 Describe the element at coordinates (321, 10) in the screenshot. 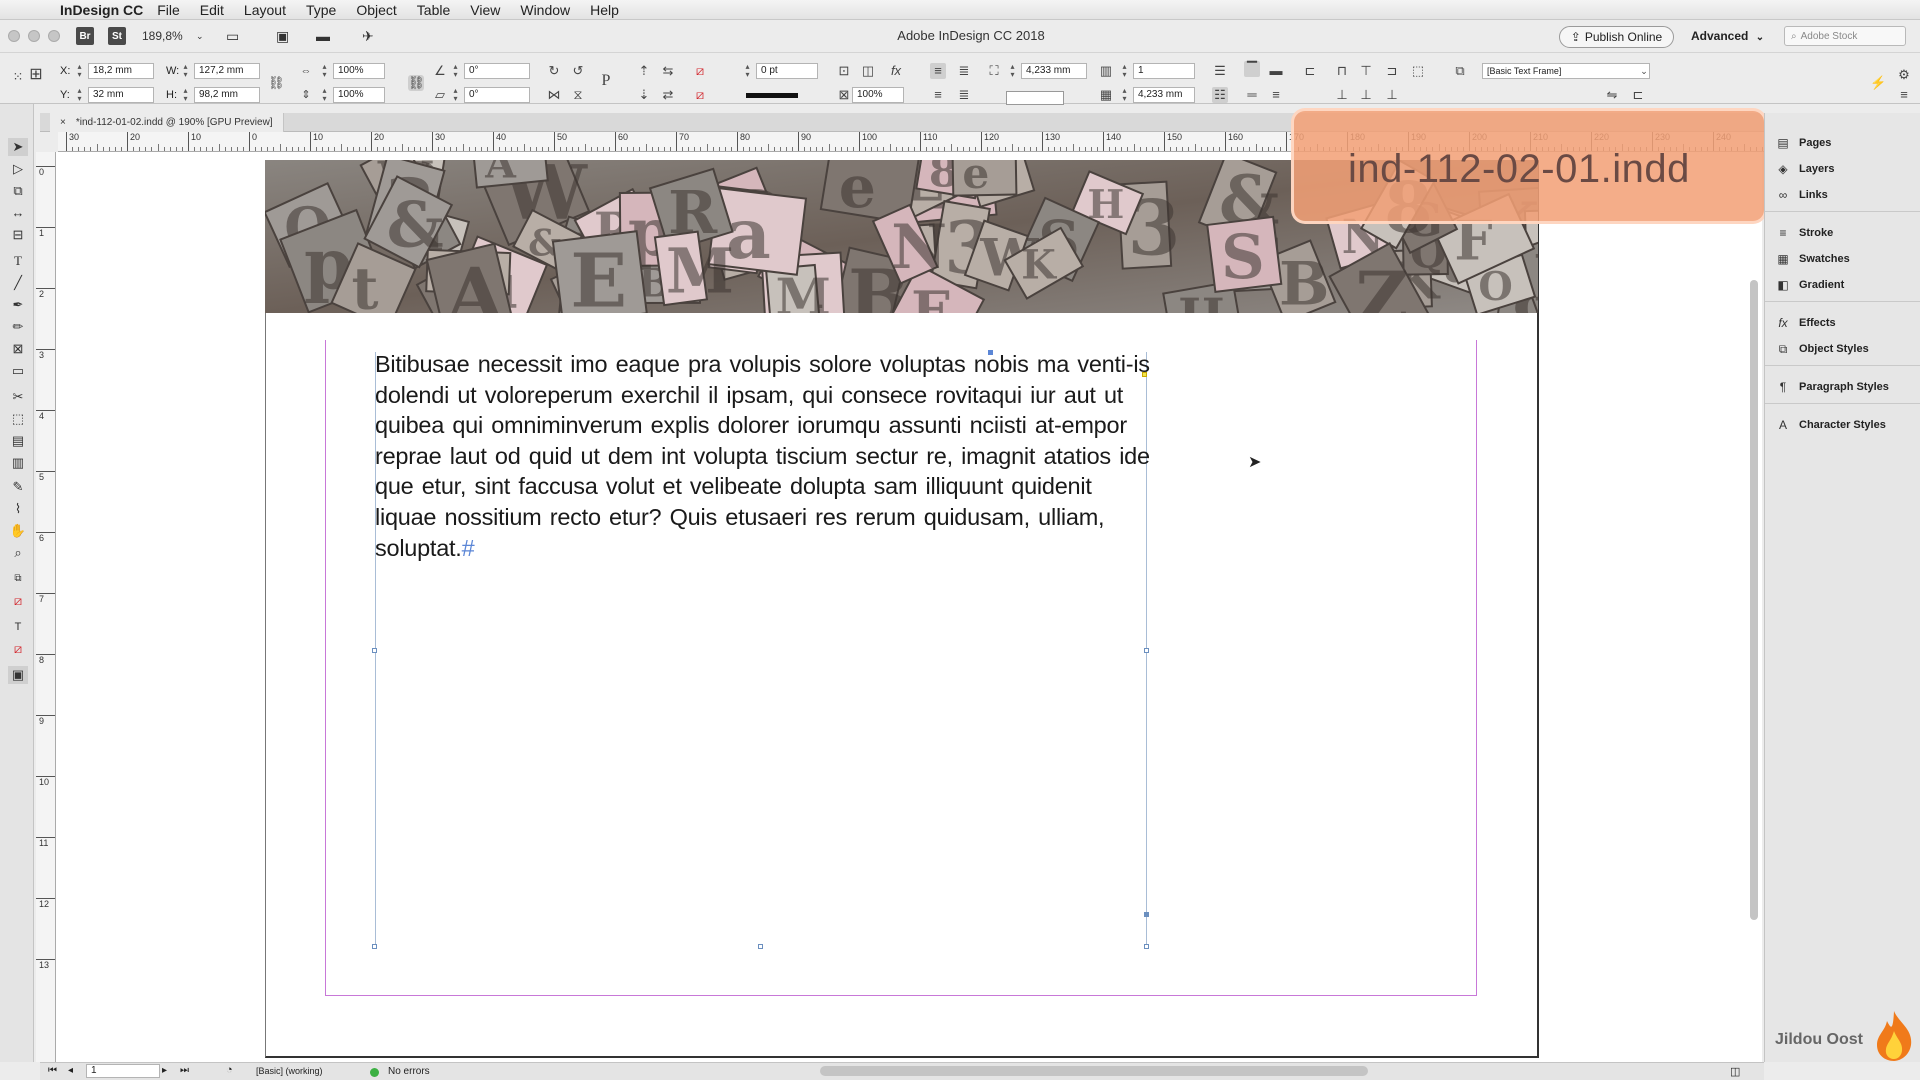

I see `menu-type: Type` at that location.